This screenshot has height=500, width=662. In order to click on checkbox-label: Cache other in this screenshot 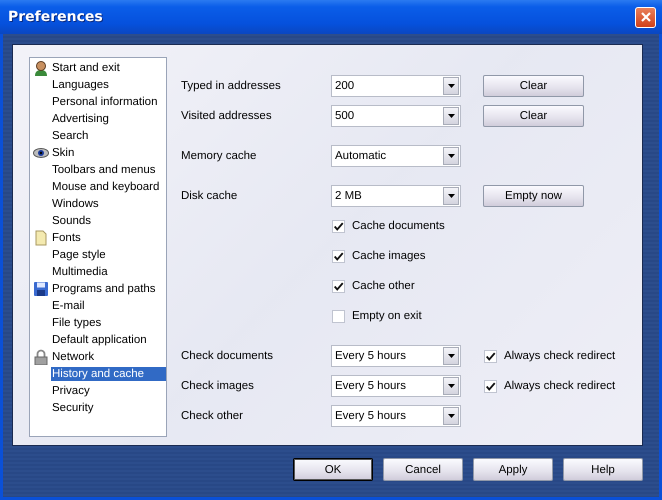, I will do `click(383, 286)`.